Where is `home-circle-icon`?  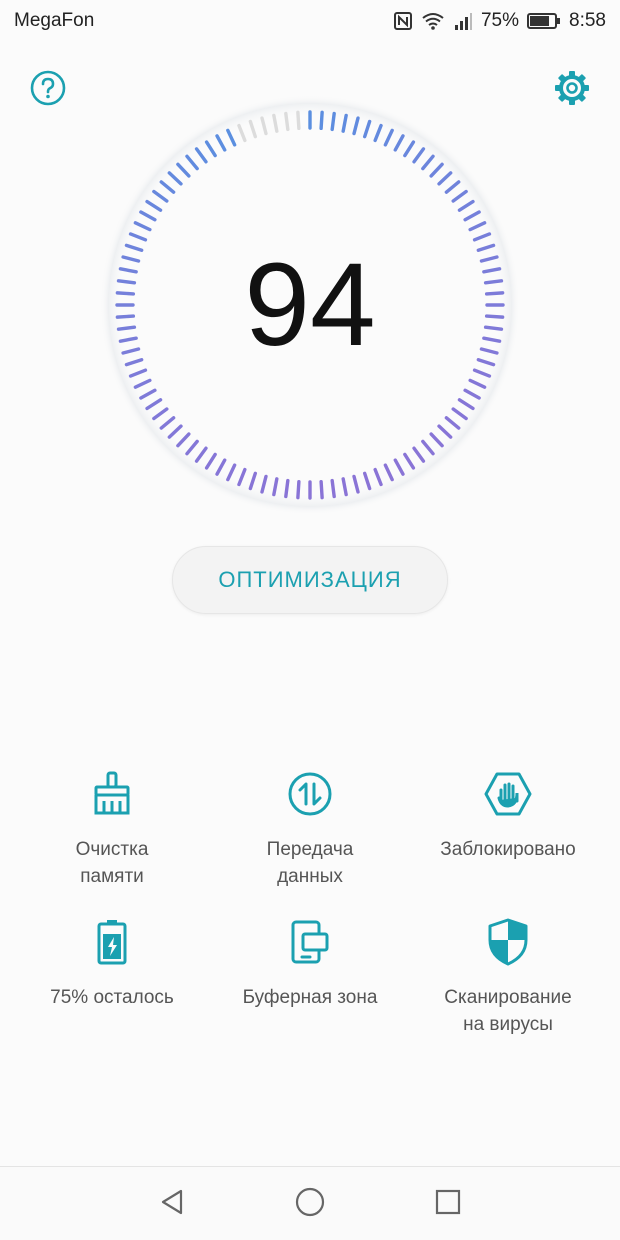 home-circle-icon is located at coordinates (310, 1204).